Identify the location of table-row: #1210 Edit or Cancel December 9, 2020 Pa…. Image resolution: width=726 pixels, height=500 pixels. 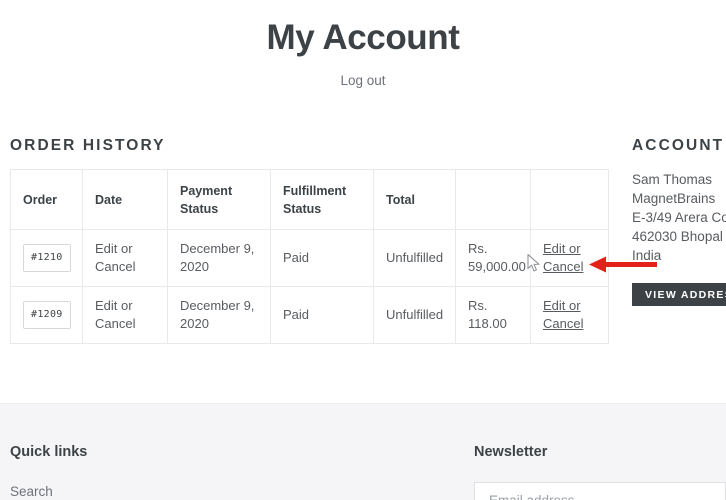
(309, 258).